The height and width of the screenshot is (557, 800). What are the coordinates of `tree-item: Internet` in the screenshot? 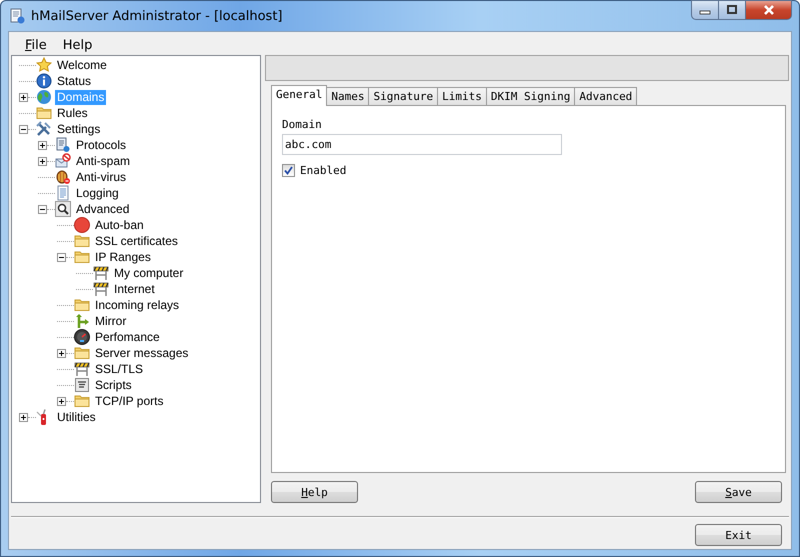 It's located at (134, 289).